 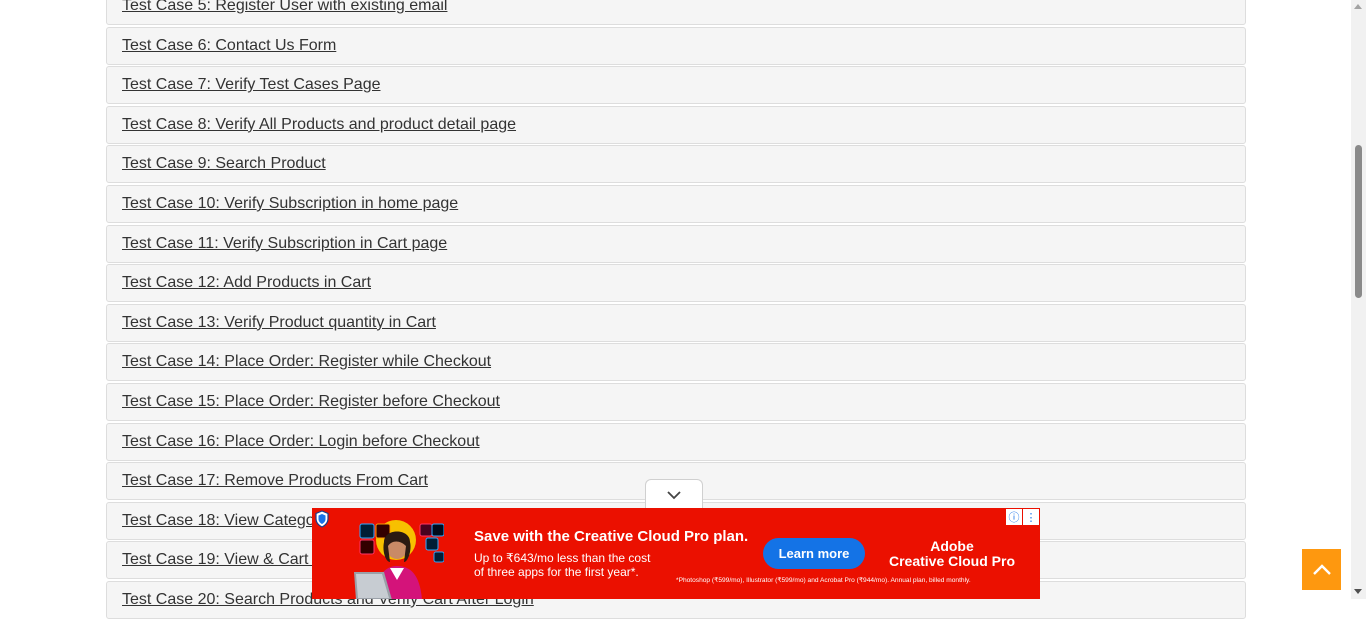 I want to click on test-case-link: Test Case 6: Contact Us Form, so click(x=229, y=46).